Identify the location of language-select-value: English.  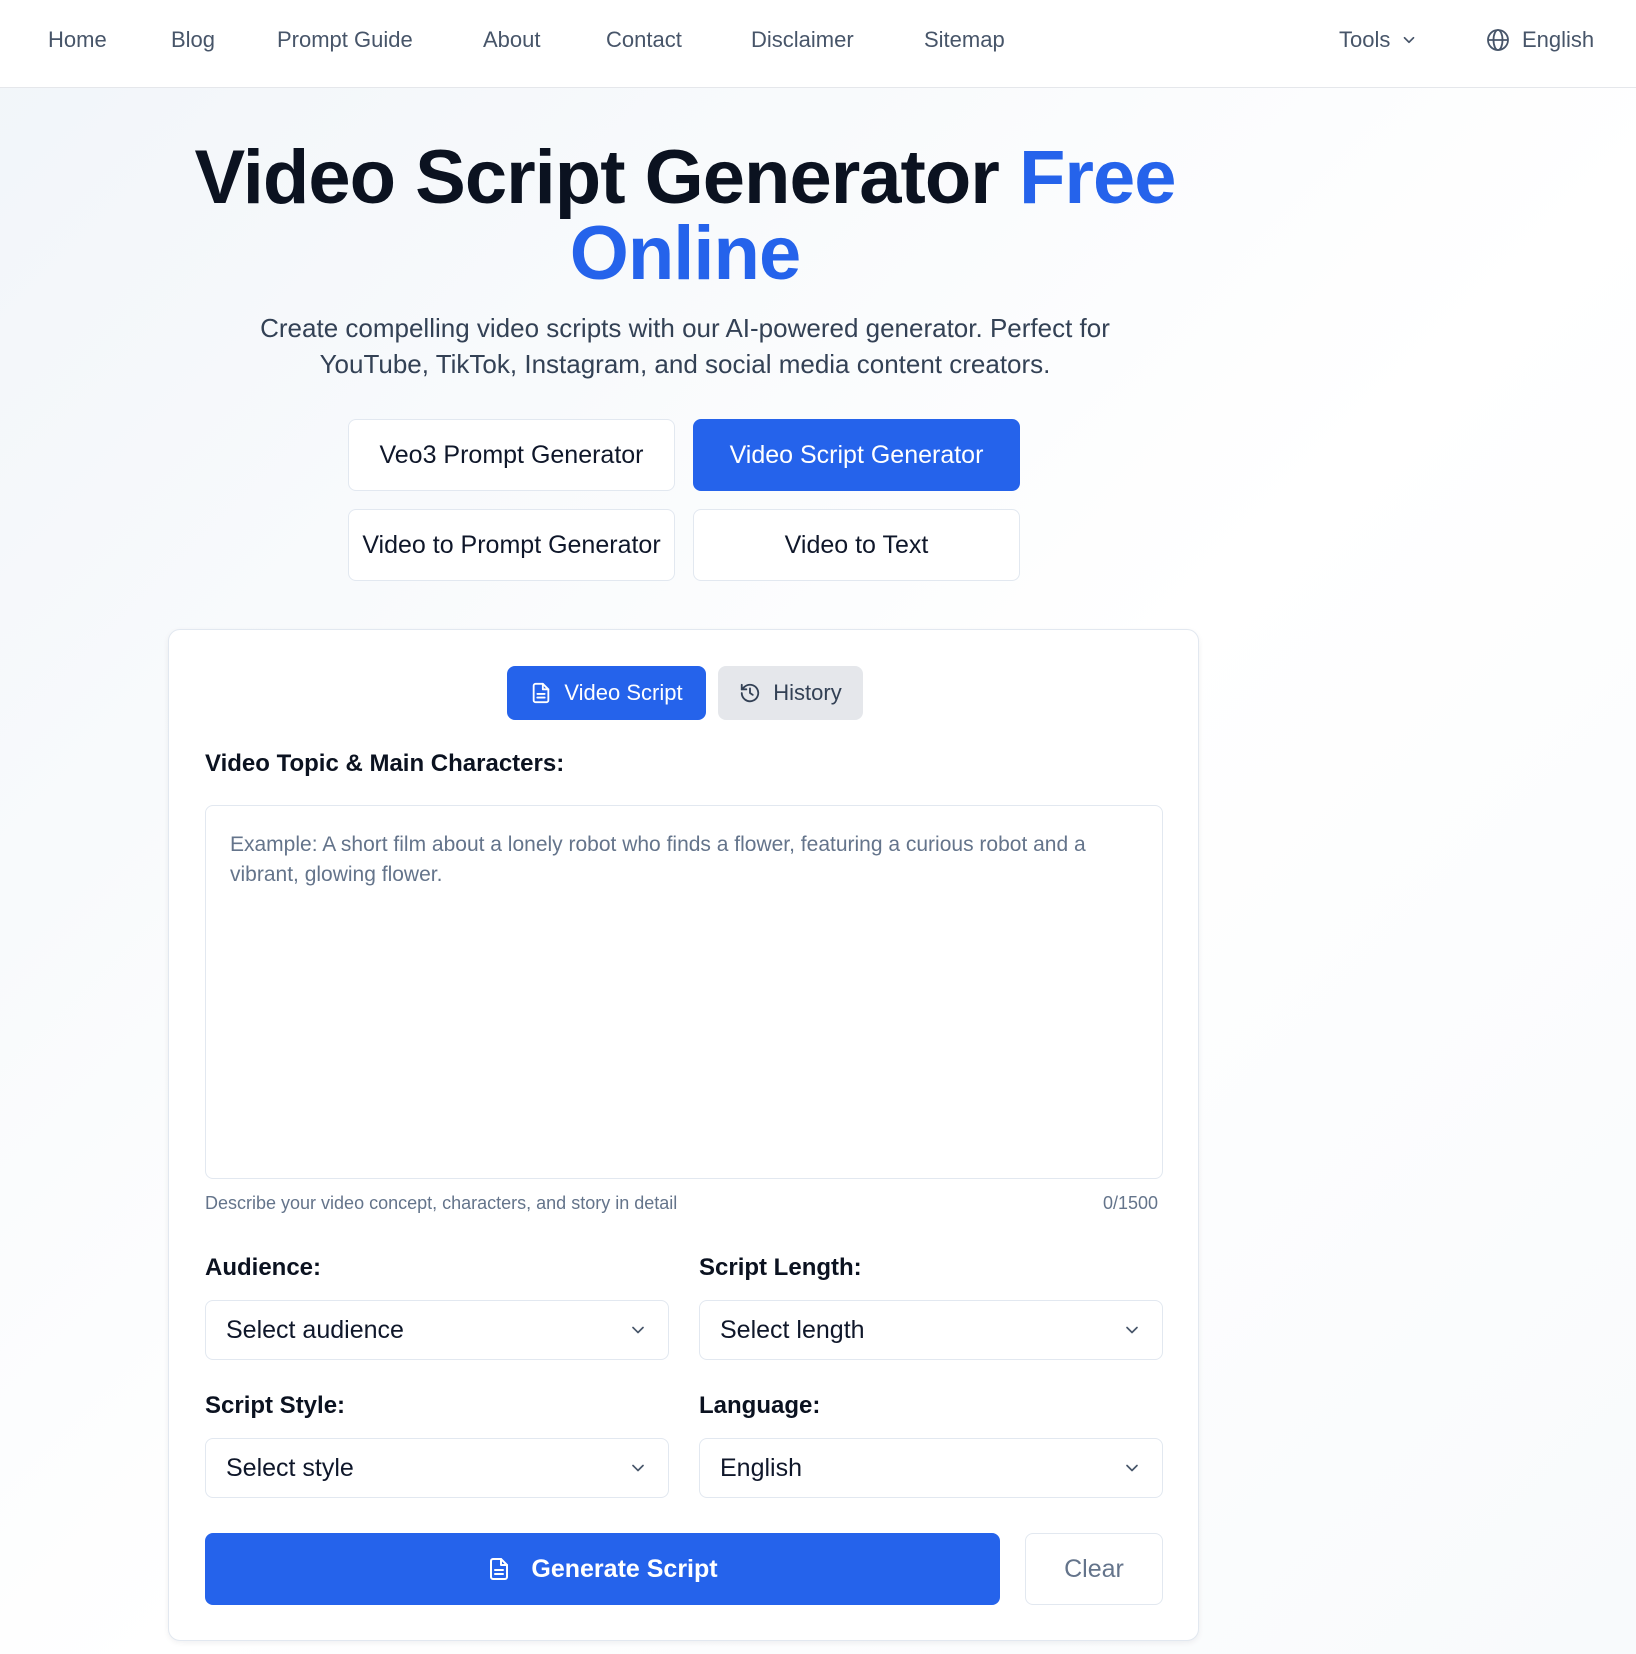
(761, 1467).